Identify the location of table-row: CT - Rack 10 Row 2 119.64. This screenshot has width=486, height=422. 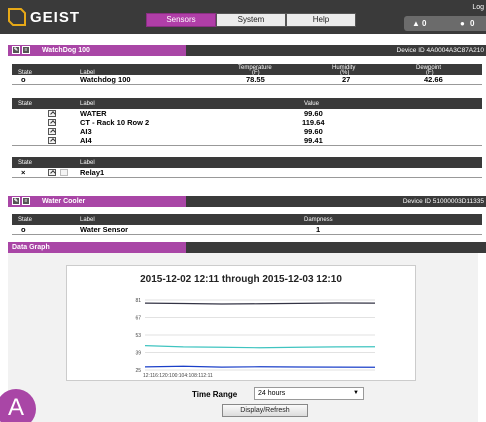
(247, 122).